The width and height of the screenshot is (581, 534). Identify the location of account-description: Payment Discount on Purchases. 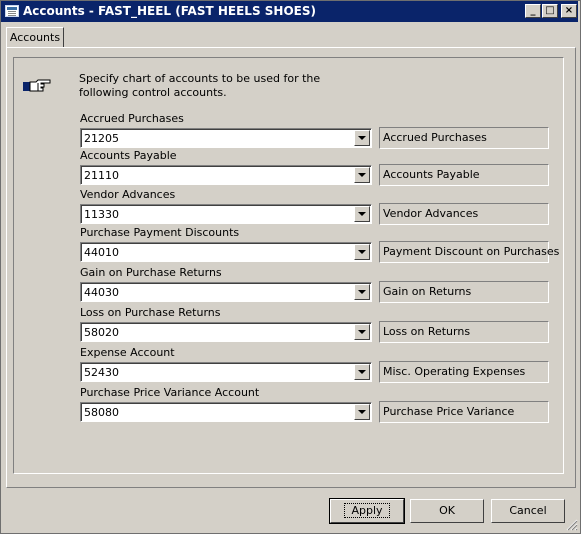
(469, 252).